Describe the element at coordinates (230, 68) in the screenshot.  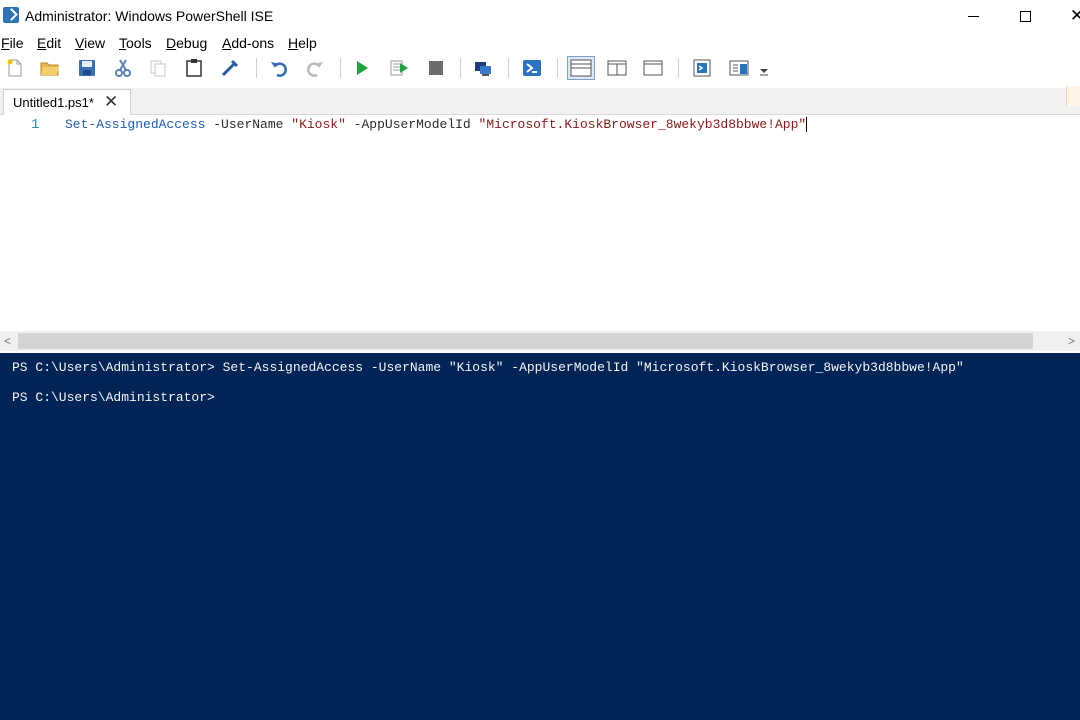
I see `clear-console-icon` at that location.